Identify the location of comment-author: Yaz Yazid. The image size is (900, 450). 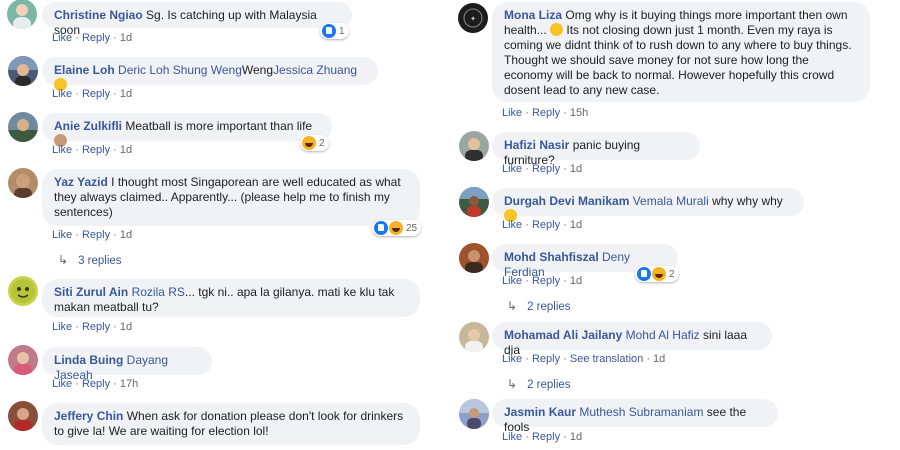
(81, 182).